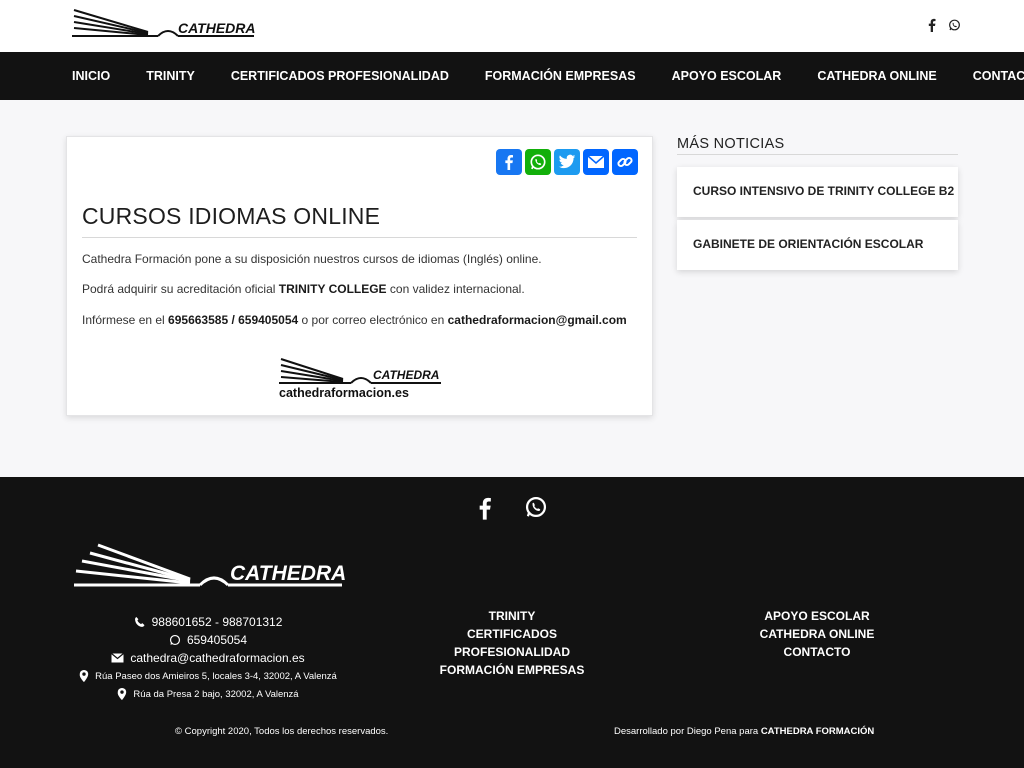  I want to click on sidebar-news-item: GABINETE DE ORIENTACIÓN ESCOLAR, so click(817, 245).